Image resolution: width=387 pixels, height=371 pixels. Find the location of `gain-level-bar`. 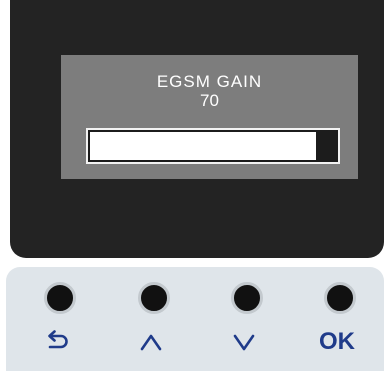

gain-level-bar is located at coordinates (213, 146).